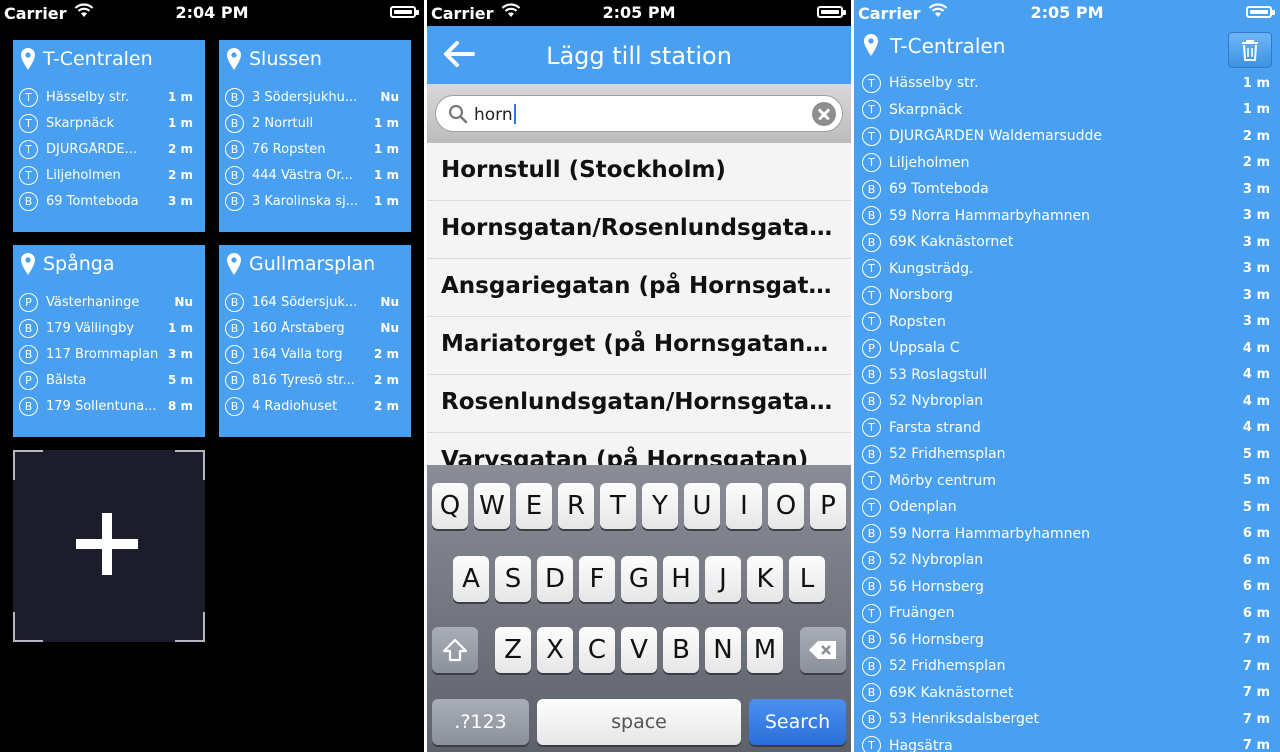 Image resolution: width=1280 pixels, height=752 pixels. What do you see at coordinates (576, 506) in the screenshot?
I see `key-r: R` at bounding box center [576, 506].